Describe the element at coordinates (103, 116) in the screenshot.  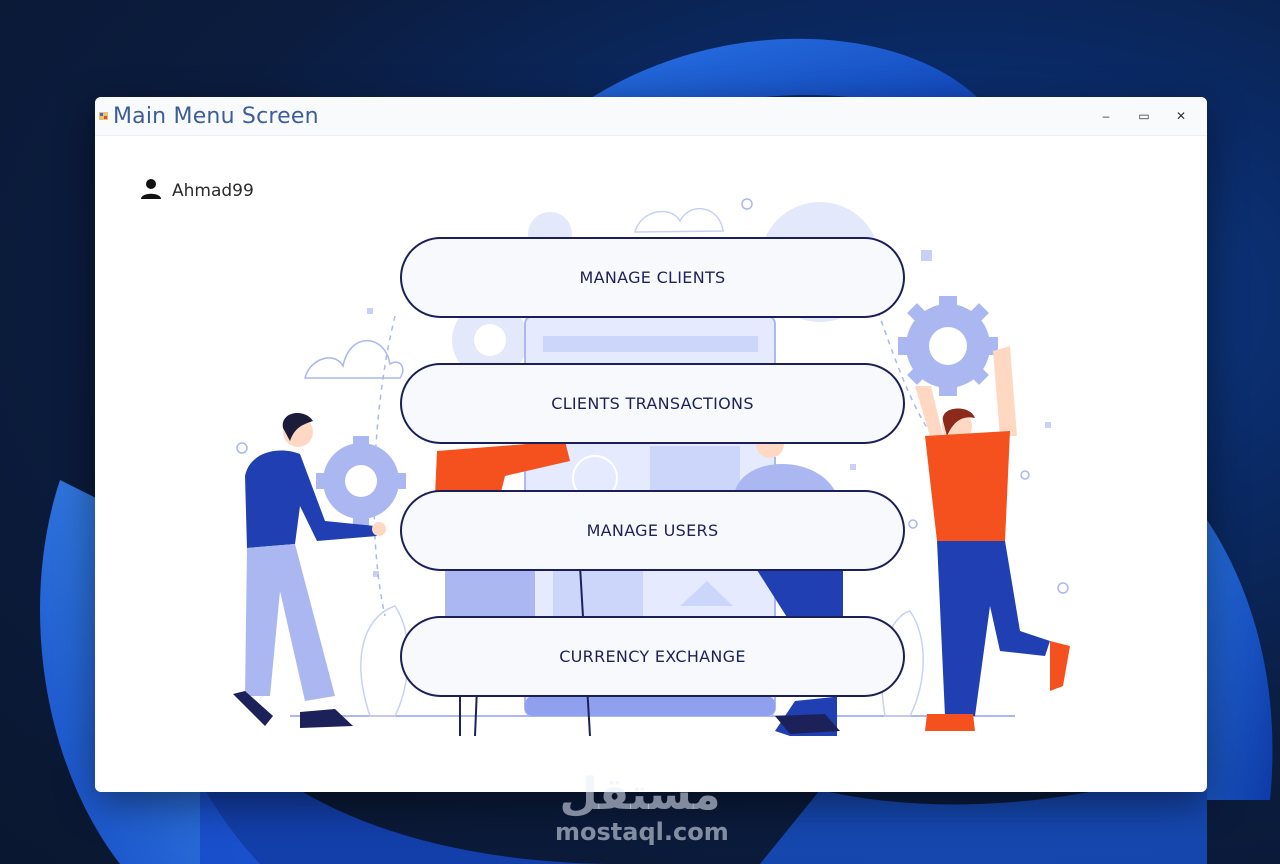
I see `app-icon` at that location.